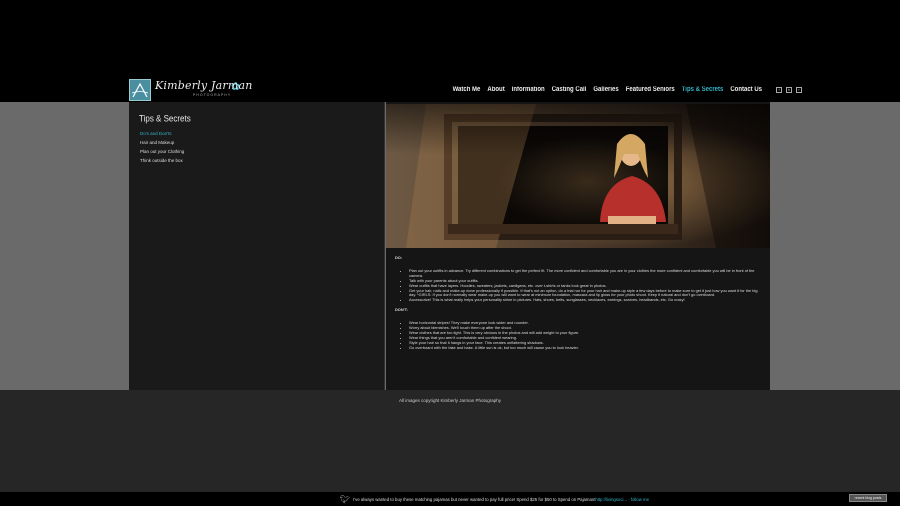  What do you see at coordinates (204, 85) in the screenshot?
I see `logo-script-name: Kimberly Jarman` at bounding box center [204, 85].